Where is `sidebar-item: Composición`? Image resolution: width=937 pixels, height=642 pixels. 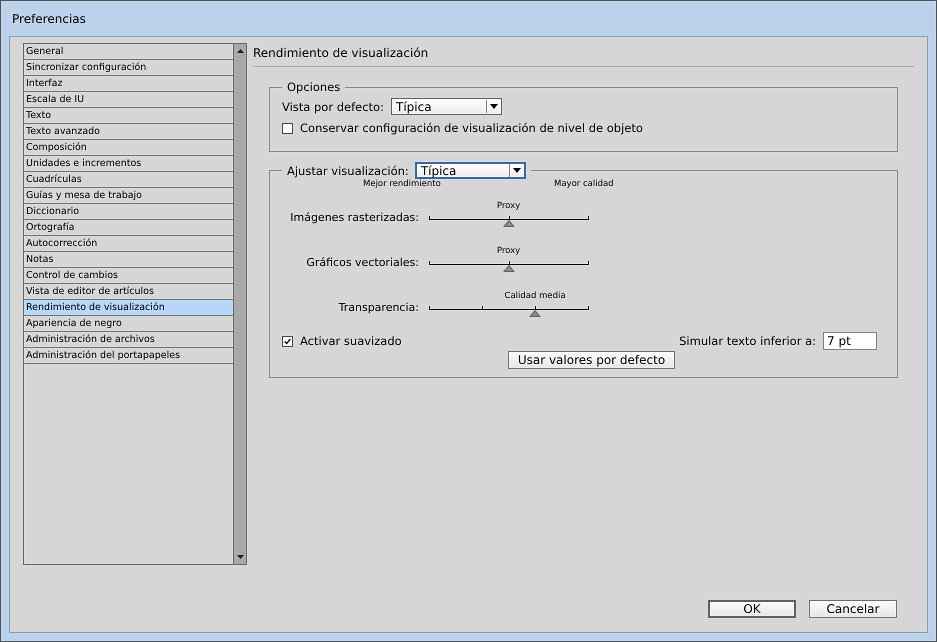 sidebar-item: Composición is located at coordinates (128, 148).